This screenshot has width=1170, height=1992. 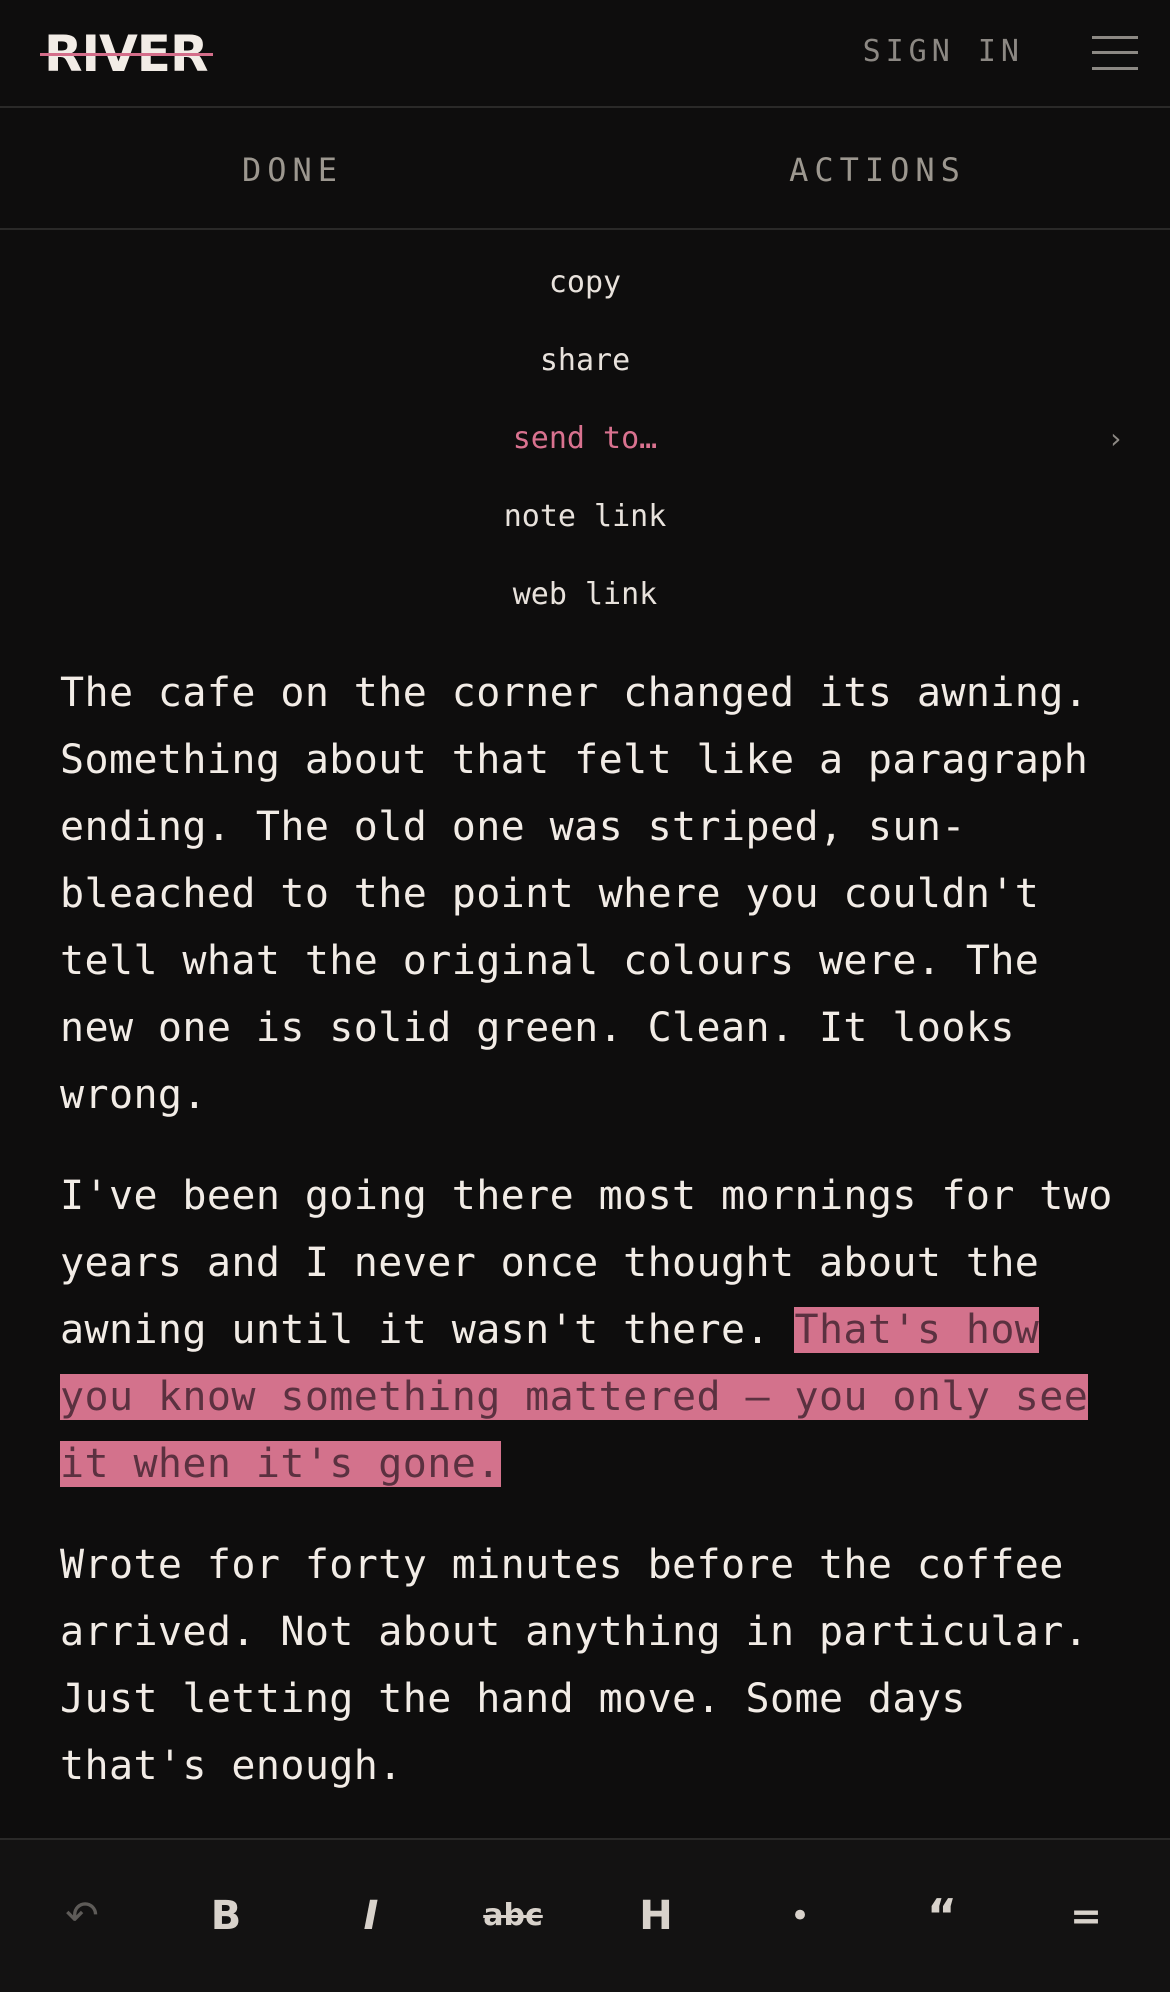 I want to click on tab-actions: ACTIONS, so click(x=877, y=168).